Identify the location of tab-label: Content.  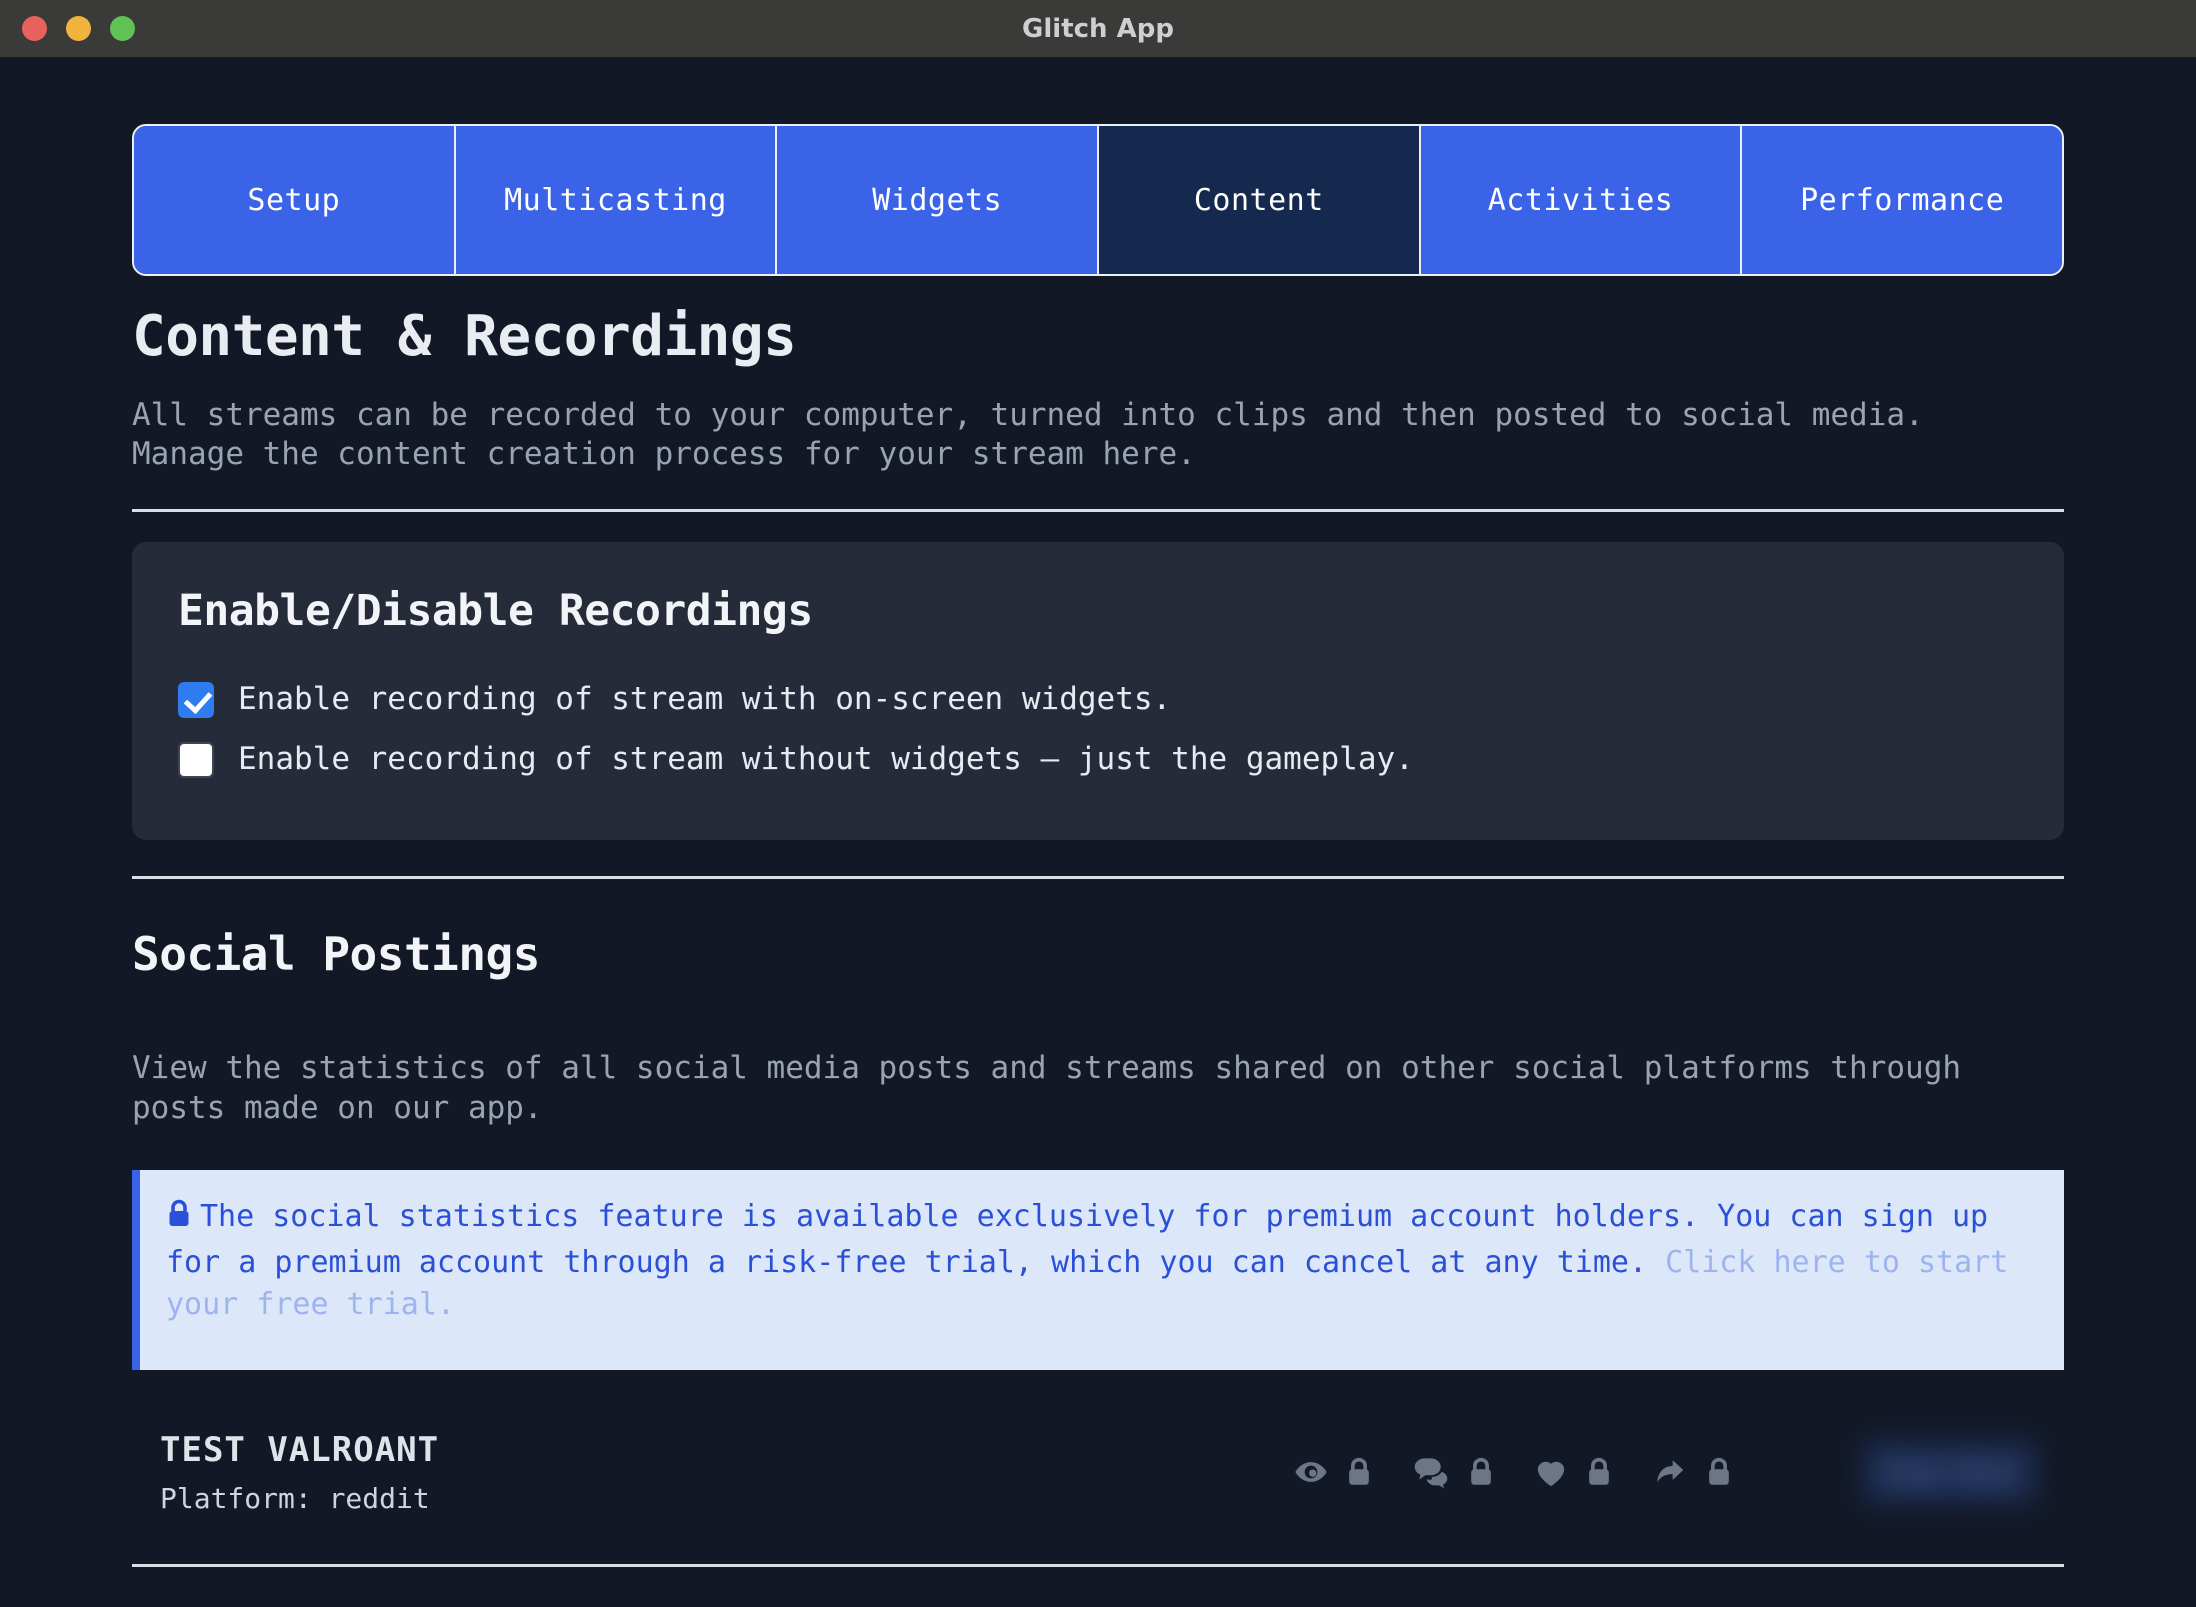
(1258, 200).